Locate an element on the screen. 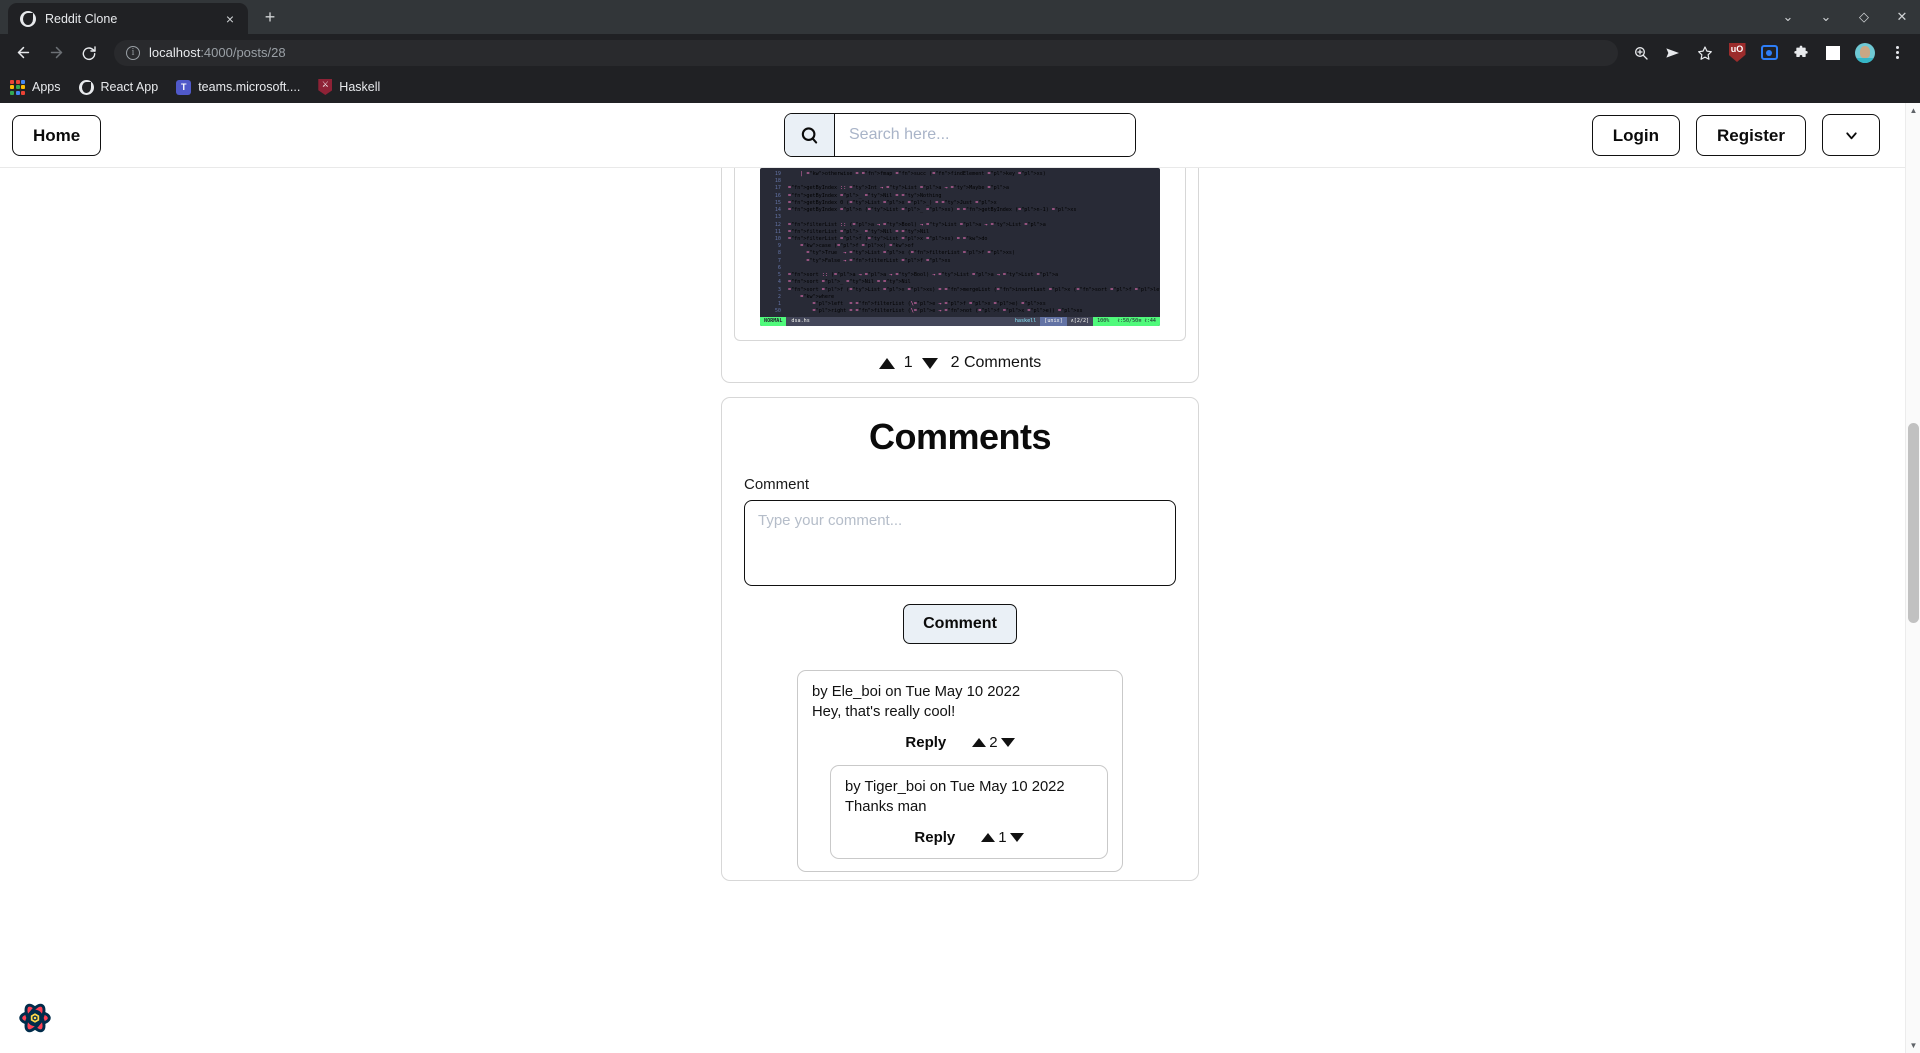  browser-tab: Reddit Clone × is located at coordinates (128, 18).